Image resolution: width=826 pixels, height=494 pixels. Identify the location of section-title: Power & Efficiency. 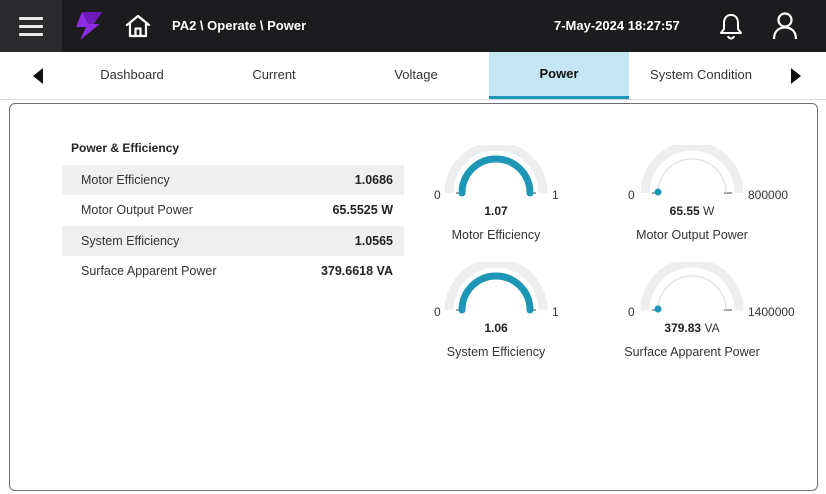
(125, 148).